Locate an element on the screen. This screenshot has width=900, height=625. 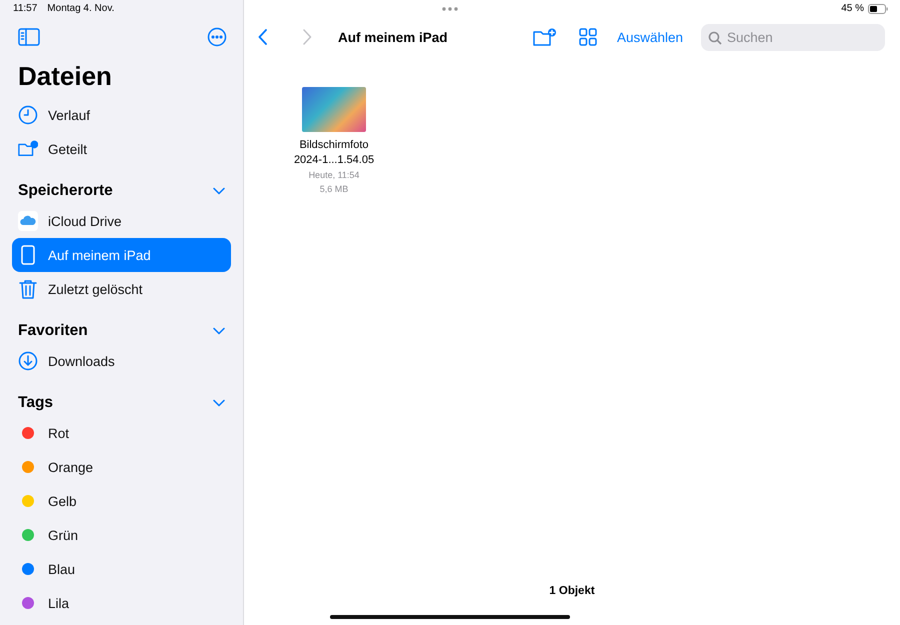
sidebar-item: Gelb is located at coordinates (121, 501).